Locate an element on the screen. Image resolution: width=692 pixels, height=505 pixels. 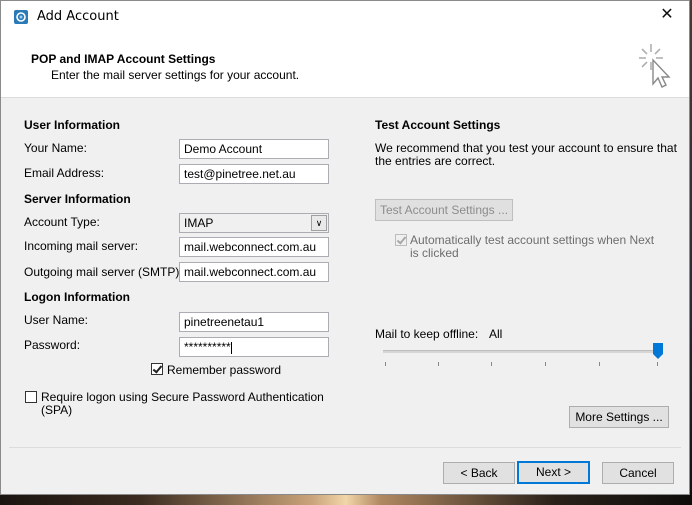
auto-test-checkbox is located at coordinates (401, 240).